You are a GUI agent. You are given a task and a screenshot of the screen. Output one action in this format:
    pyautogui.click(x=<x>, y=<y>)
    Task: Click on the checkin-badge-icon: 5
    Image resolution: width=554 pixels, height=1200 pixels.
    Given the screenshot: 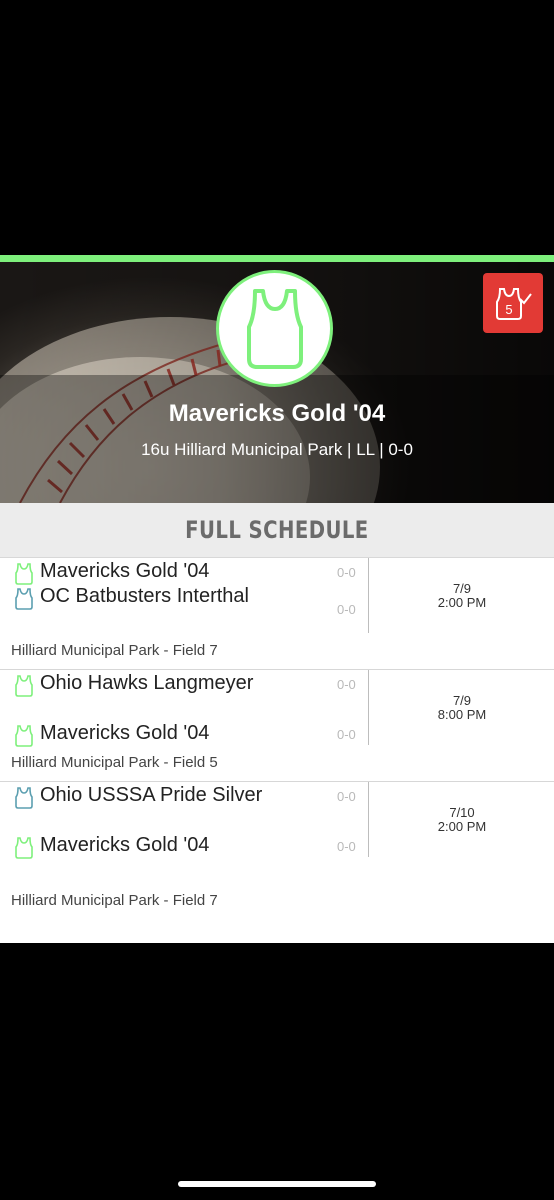 What is the action you would take?
    pyautogui.click(x=514, y=304)
    